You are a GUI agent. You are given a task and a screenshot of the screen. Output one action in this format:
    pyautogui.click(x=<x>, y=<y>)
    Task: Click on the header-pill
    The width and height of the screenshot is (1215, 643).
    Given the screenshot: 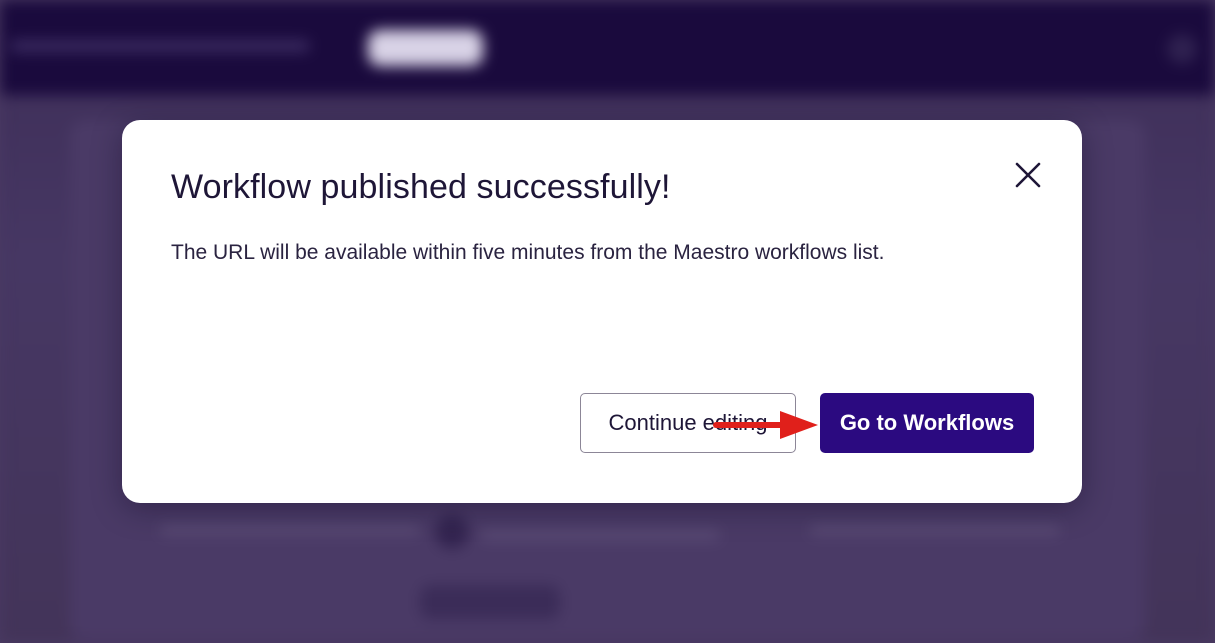 What is the action you would take?
    pyautogui.click(x=425, y=48)
    